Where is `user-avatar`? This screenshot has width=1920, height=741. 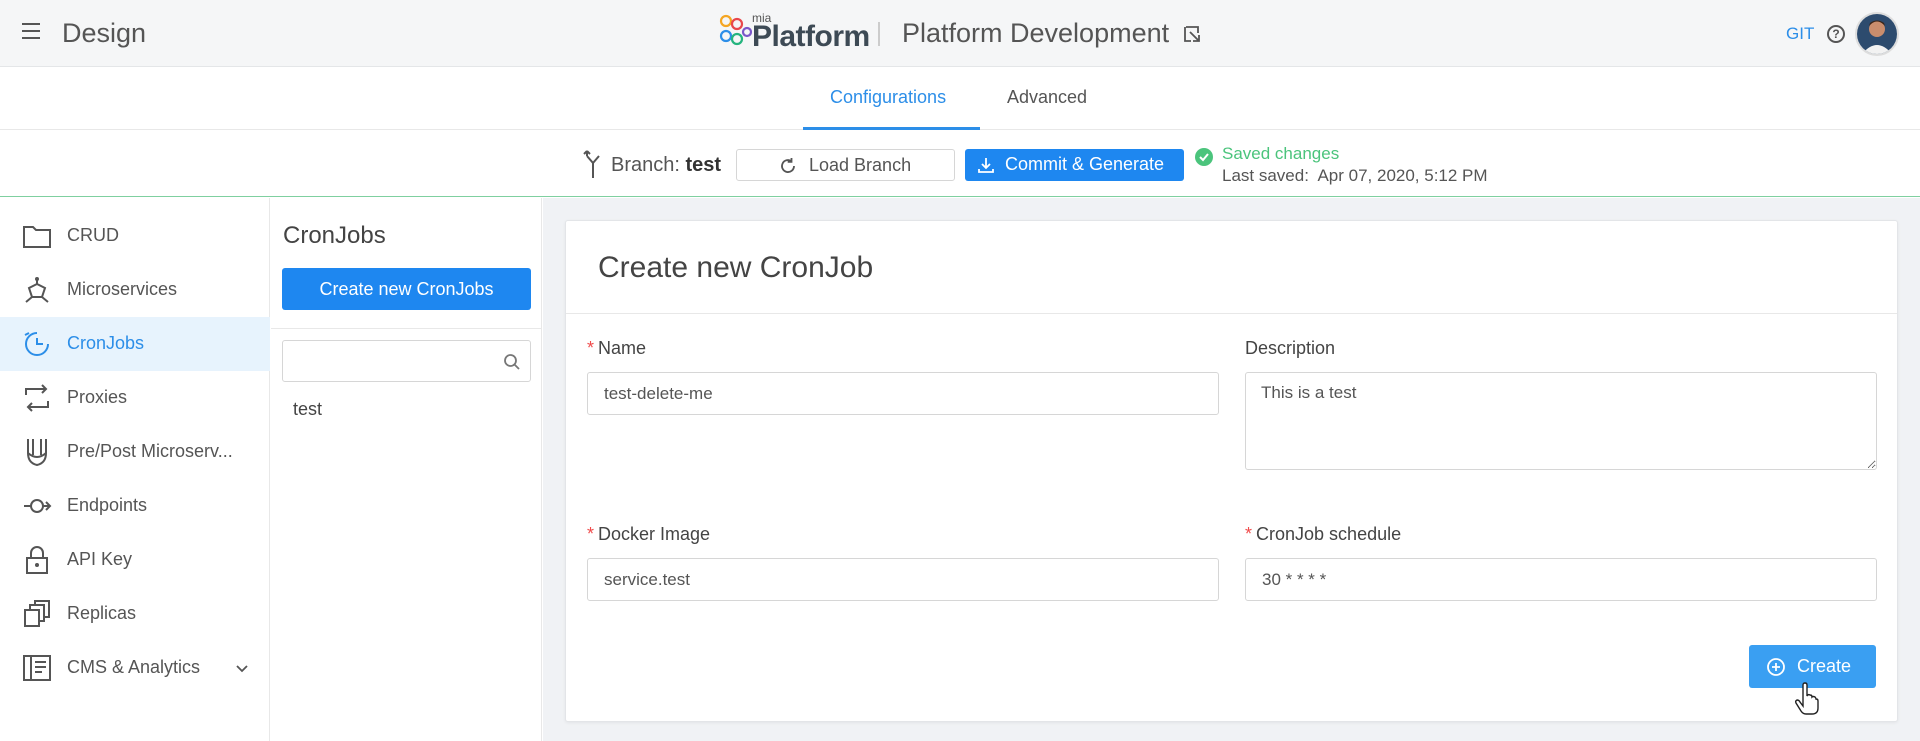 user-avatar is located at coordinates (1877, 34).